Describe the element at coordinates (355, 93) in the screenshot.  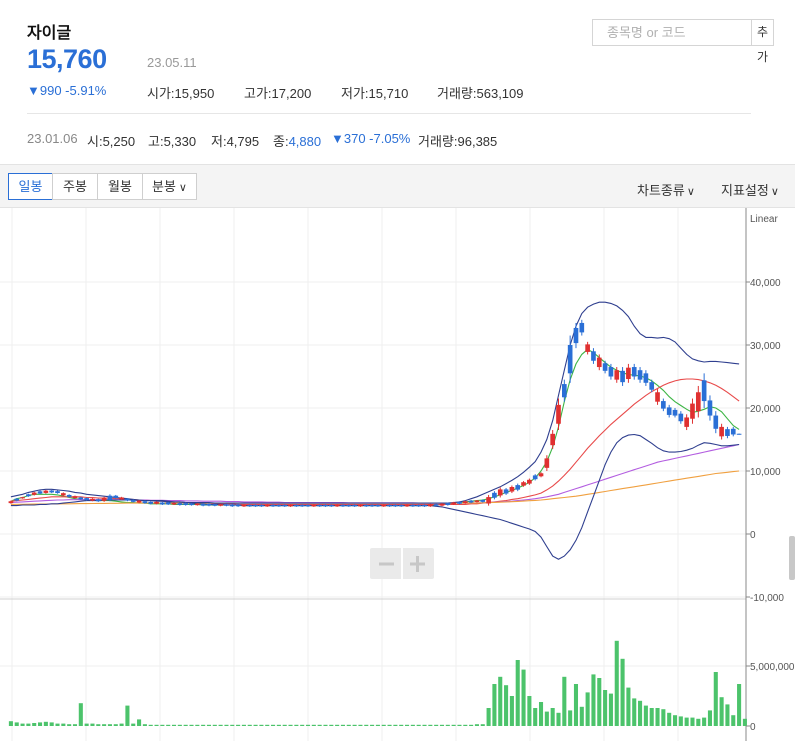
I see `low-label: 저가:` at that location.